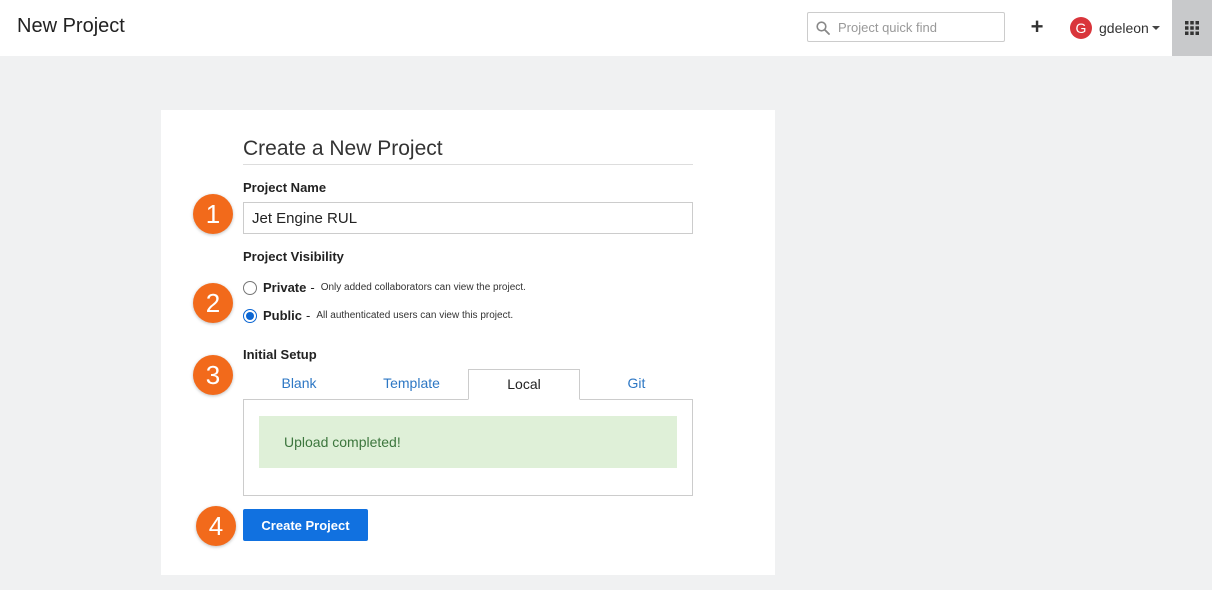 This screenshot has height=590, width=1212. I want to click on step-badge-3: 3, so click(213, 375).